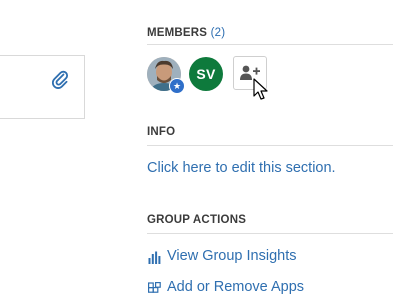  I want to click on info-heading: INFO, so click(161, 132).